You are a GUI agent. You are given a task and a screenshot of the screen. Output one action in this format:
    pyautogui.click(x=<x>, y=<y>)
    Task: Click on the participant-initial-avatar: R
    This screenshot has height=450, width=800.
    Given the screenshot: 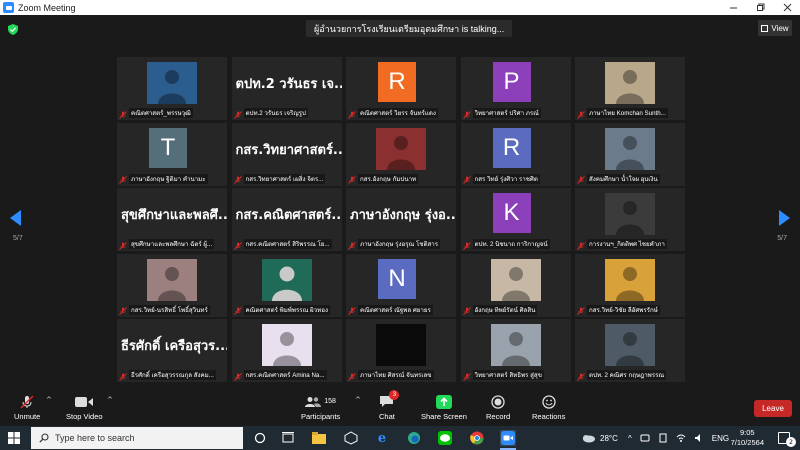 What is the action you would take?
    pyautogui.click(x=511, y=147)
    